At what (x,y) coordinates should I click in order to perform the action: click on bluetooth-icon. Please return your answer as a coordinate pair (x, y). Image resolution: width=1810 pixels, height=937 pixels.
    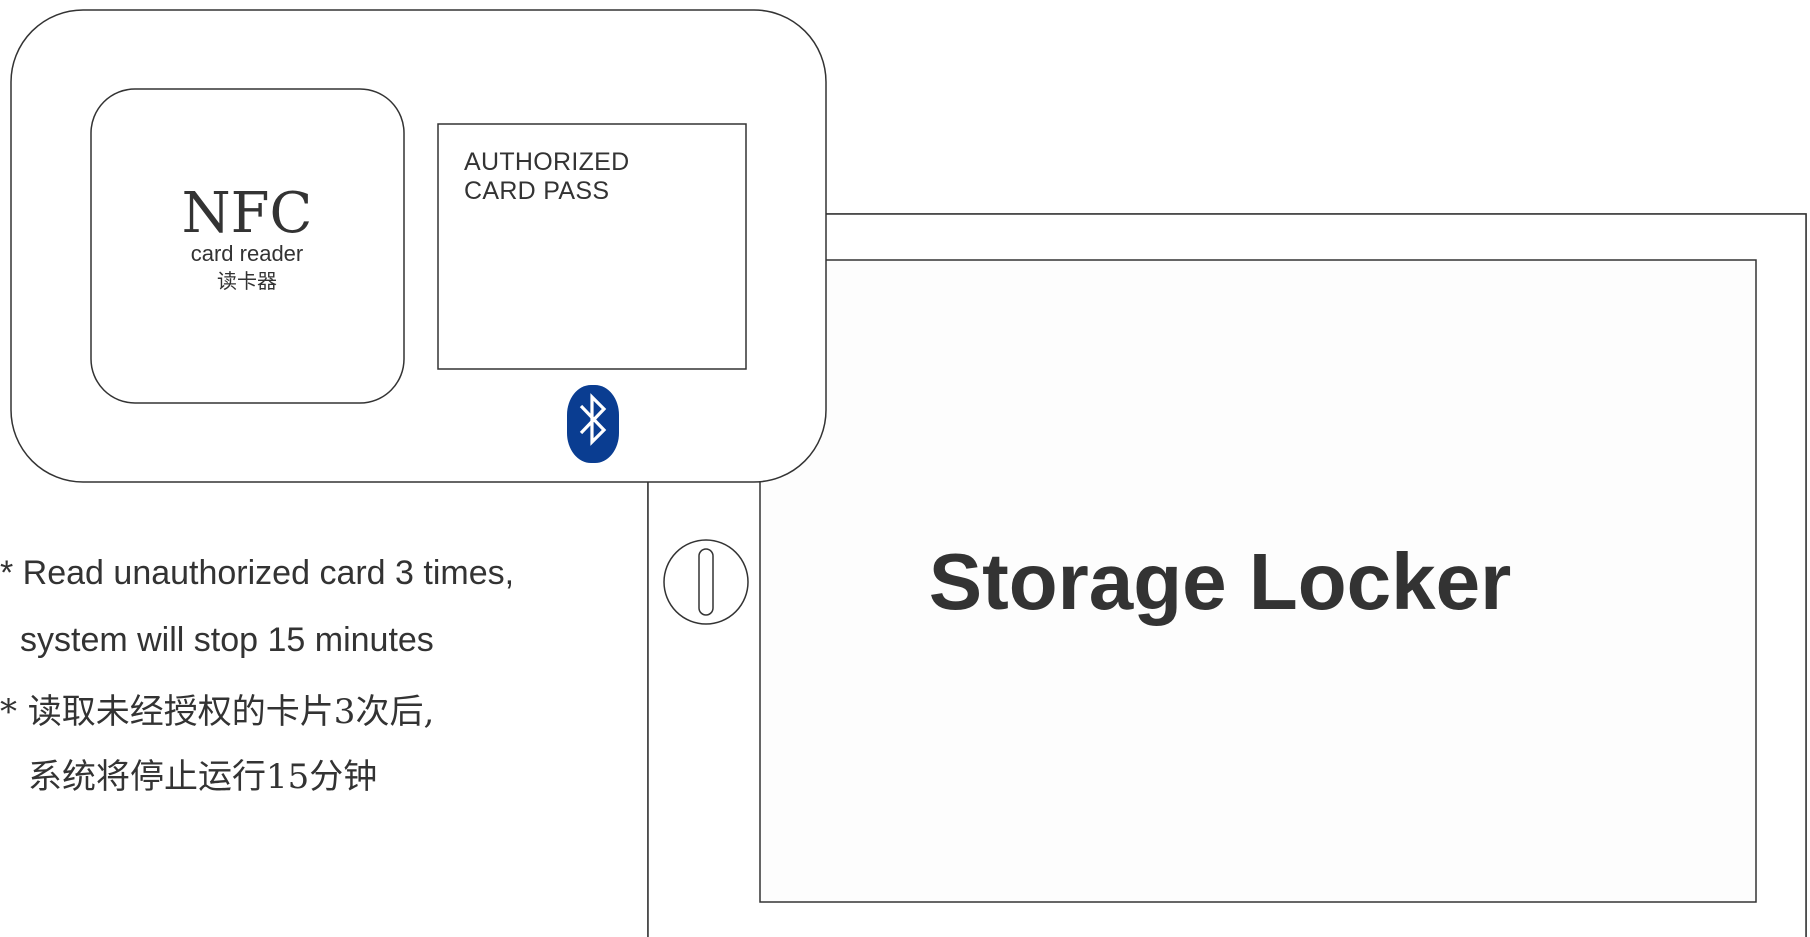
    Looking at the image, I should click on (593, 424).